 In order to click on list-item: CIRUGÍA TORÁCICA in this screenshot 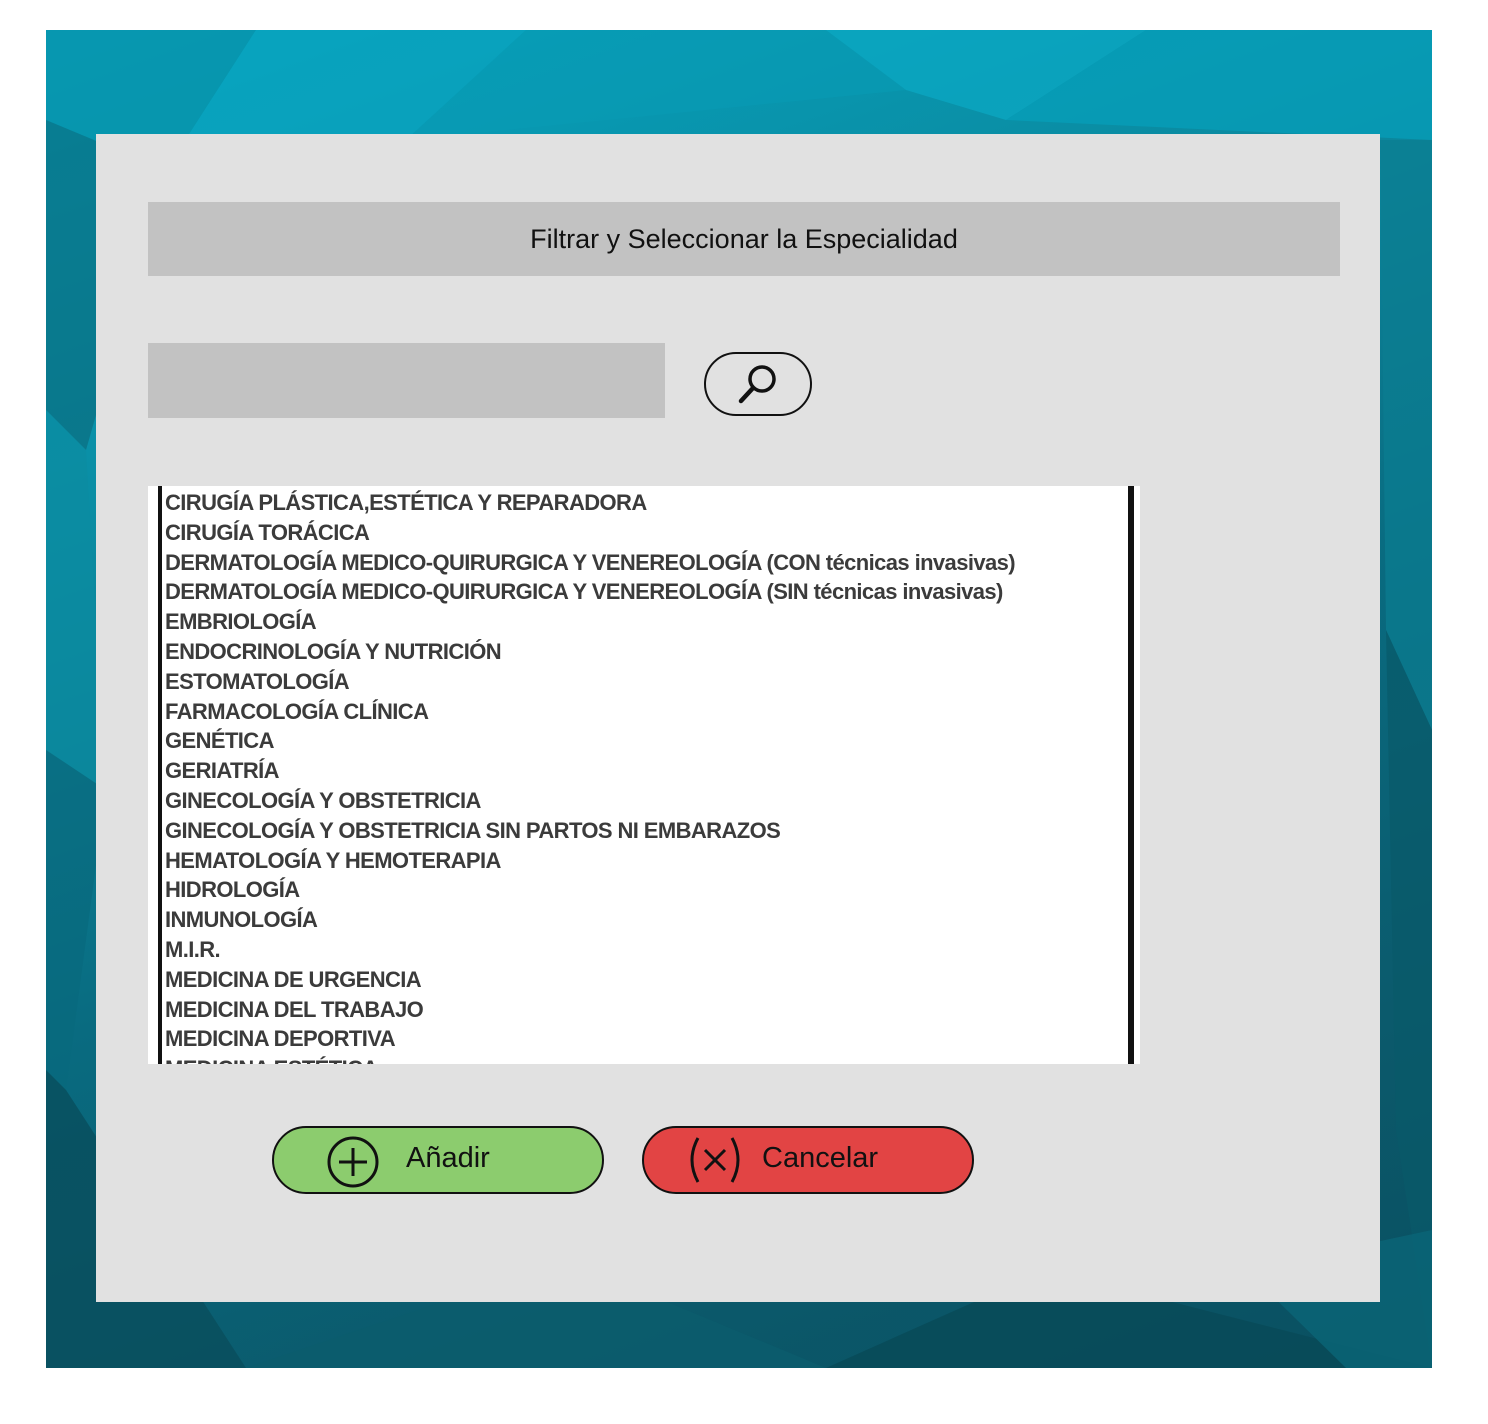, I will do `click(590, 533)`.